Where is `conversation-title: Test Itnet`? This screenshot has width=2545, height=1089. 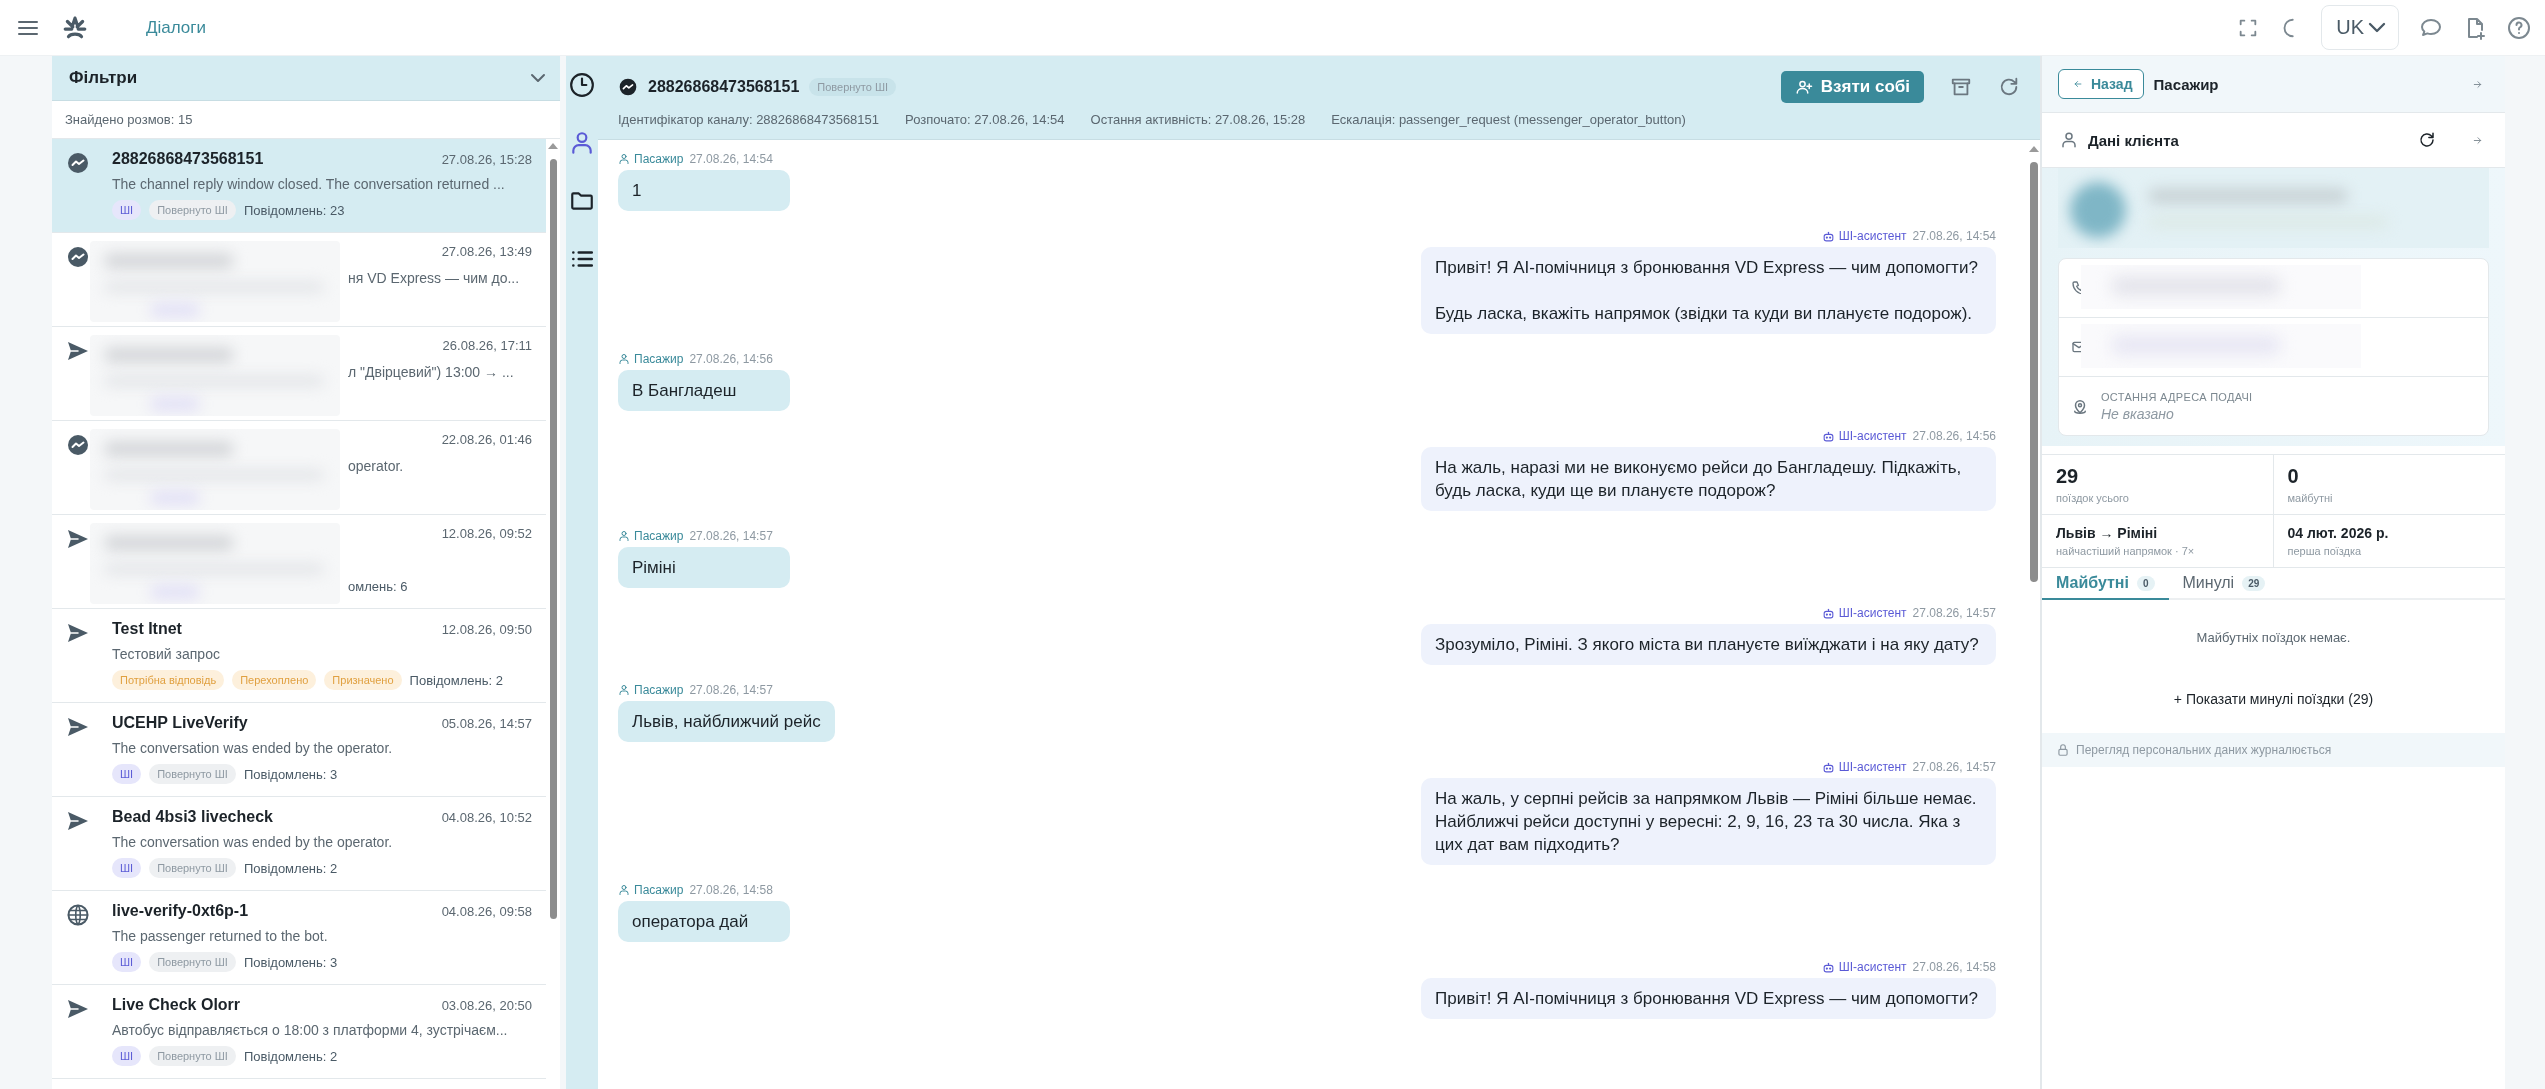 conversation-title: Test Itnet is located at coordinates (147, 629).